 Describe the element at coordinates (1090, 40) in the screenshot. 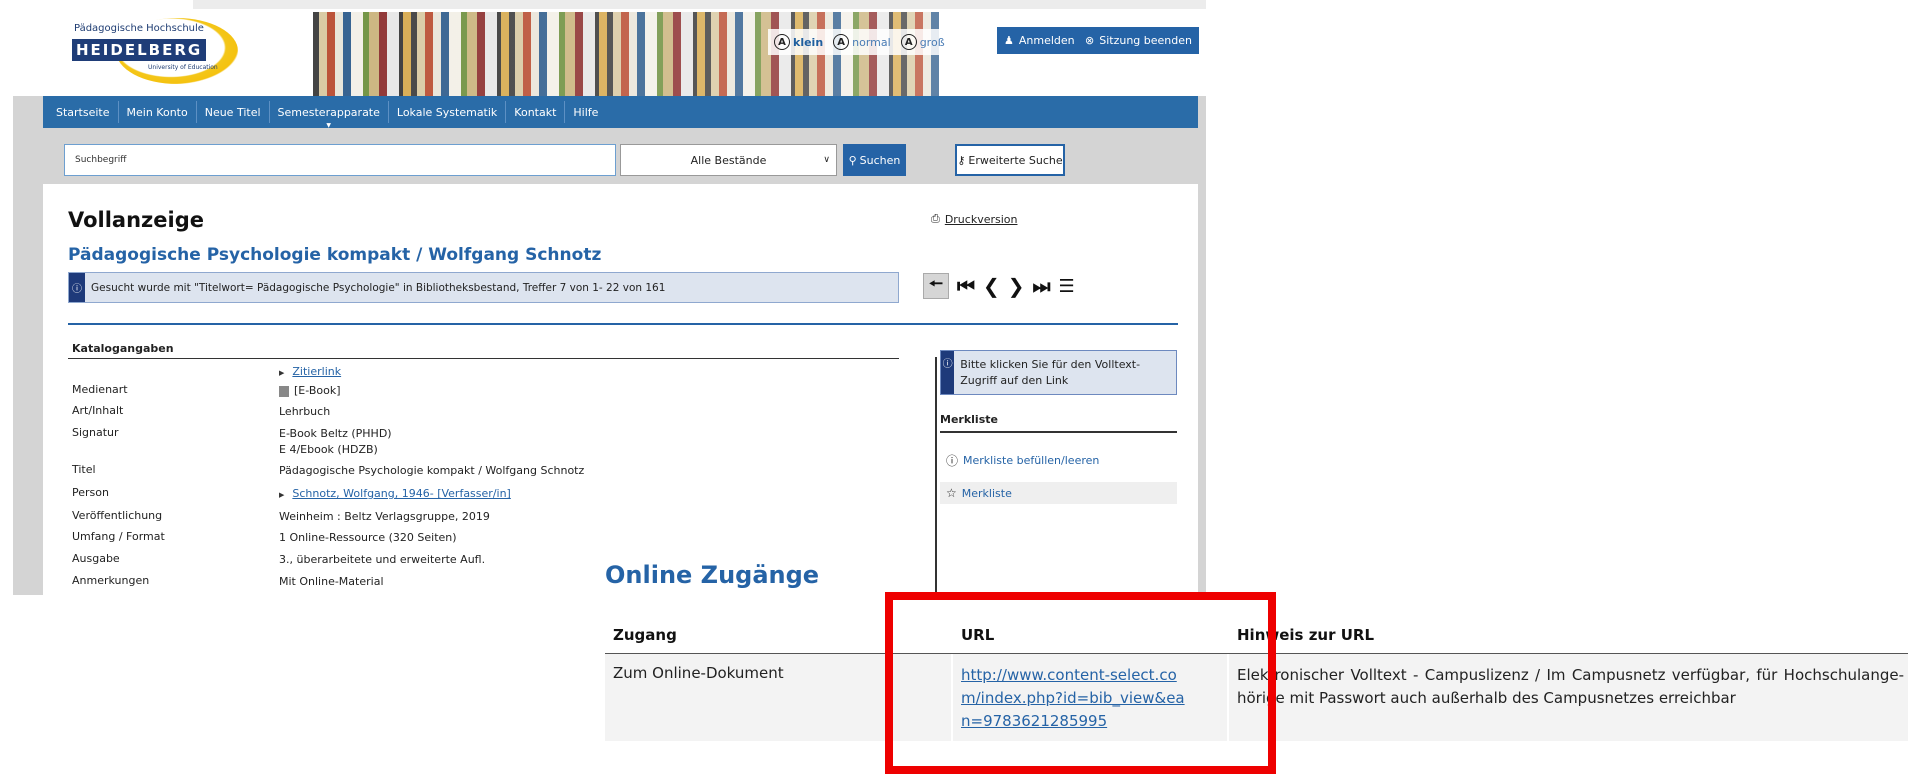

I see `close-circle-icon: ⊗` at that location.